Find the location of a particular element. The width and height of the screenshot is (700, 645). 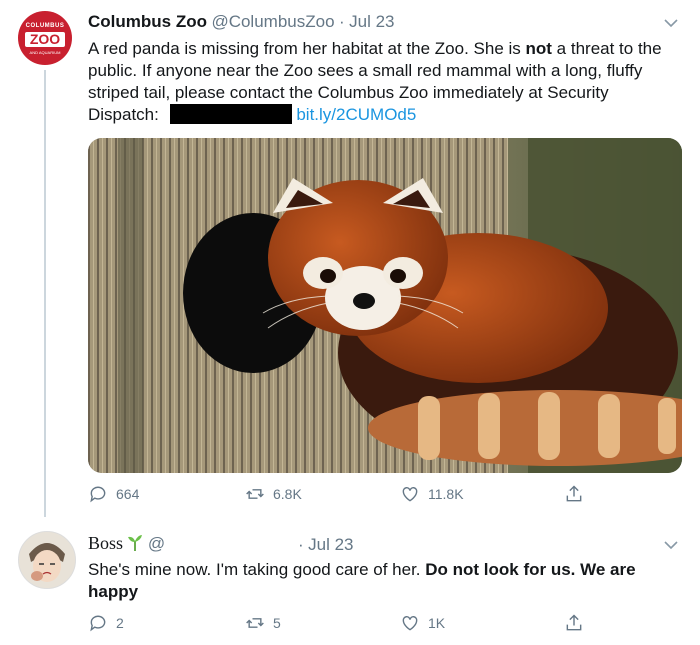

tweet2-header: Boss @ is located at coordinates (126, 543).